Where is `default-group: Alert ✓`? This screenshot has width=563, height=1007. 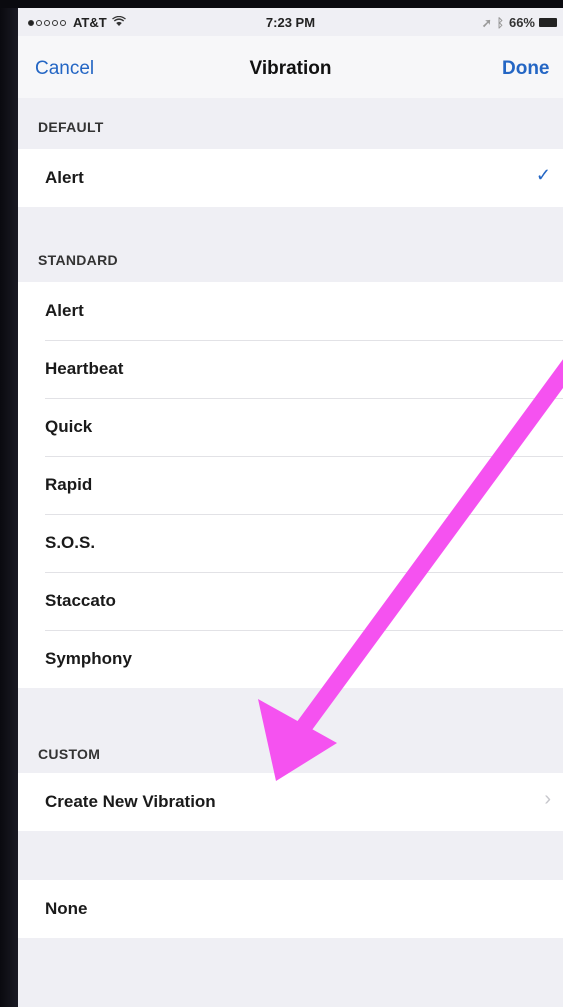 default-group: Alert ✓ is located at coordinates (290, 178).